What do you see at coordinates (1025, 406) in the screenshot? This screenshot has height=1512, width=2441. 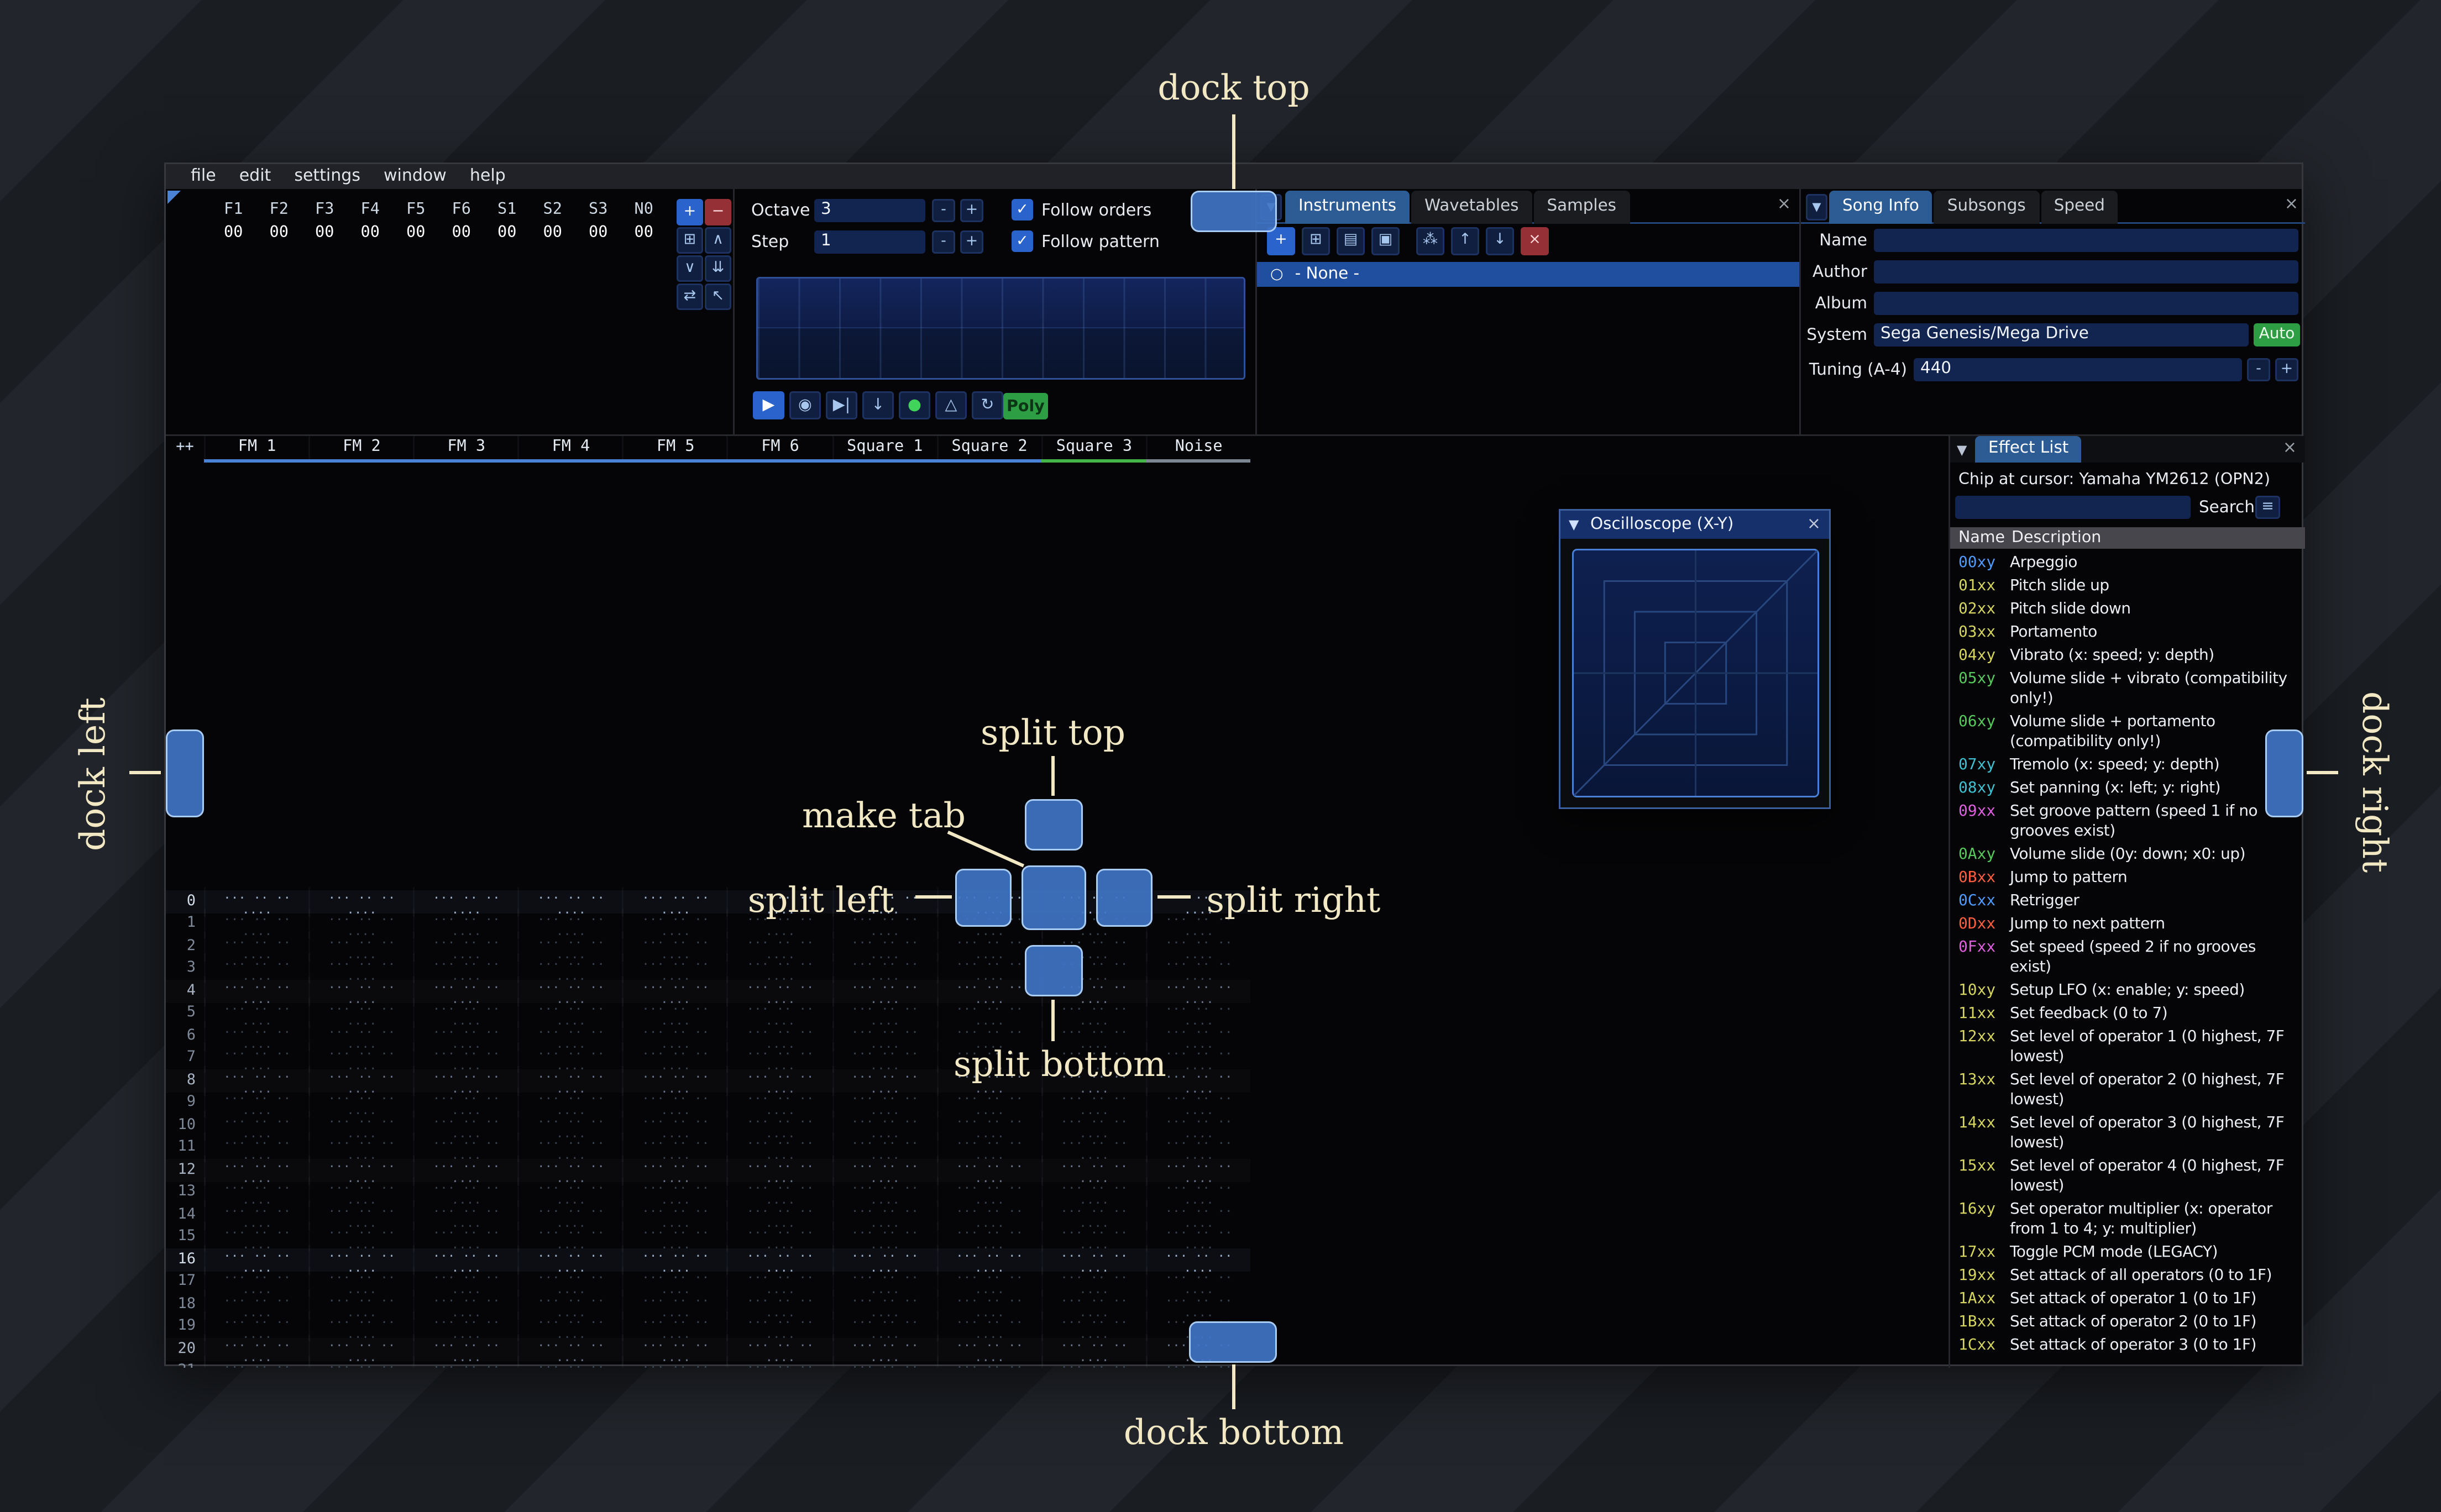 I see `poly-button: Poly` at bounding box center [1025, 406].